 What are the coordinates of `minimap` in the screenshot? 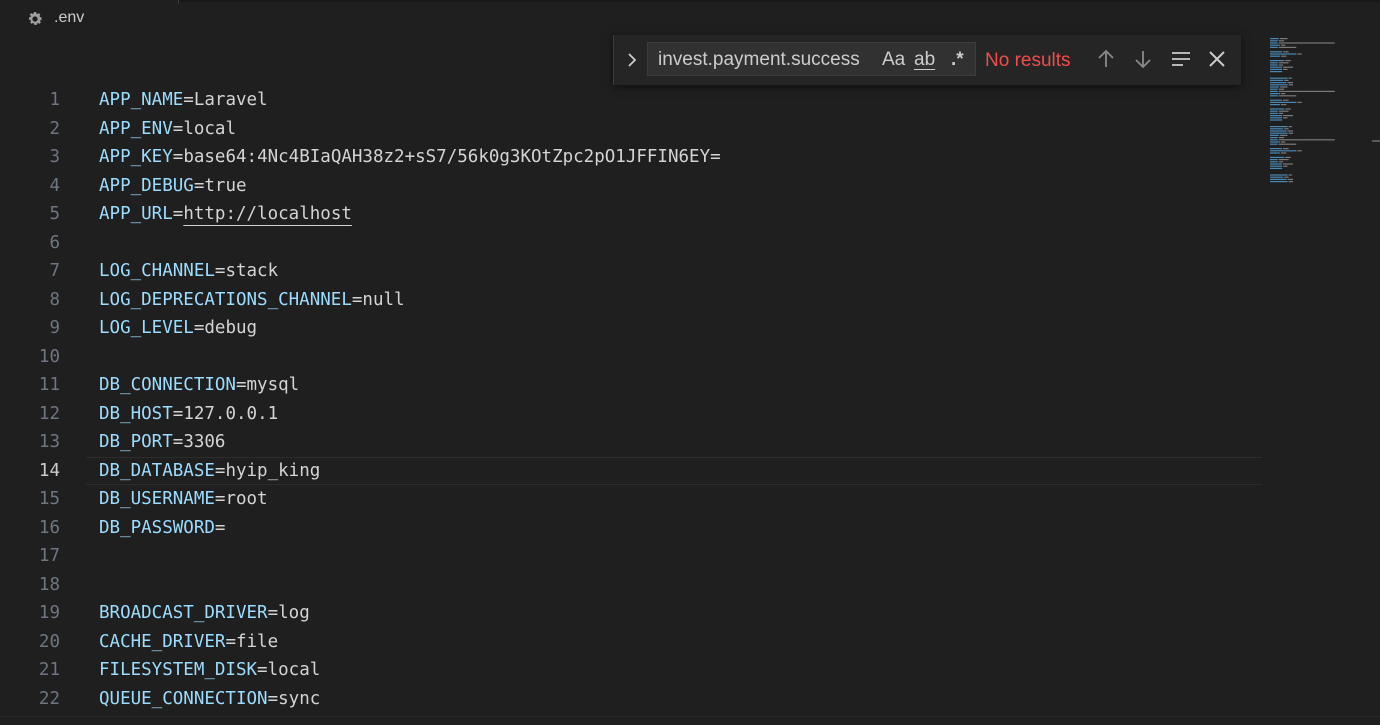 It's located at (1313, 111).